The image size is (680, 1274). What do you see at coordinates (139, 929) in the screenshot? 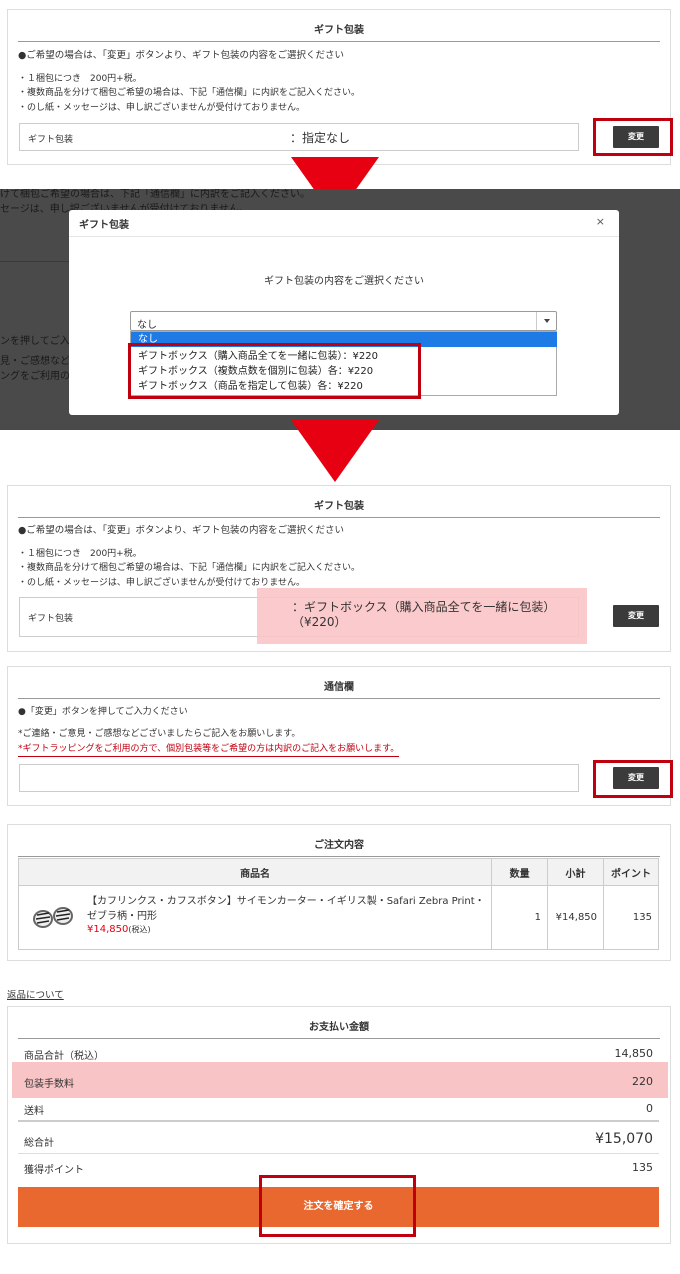
I see `product-tax-note: (税込)` at bounding box center [139, 929].